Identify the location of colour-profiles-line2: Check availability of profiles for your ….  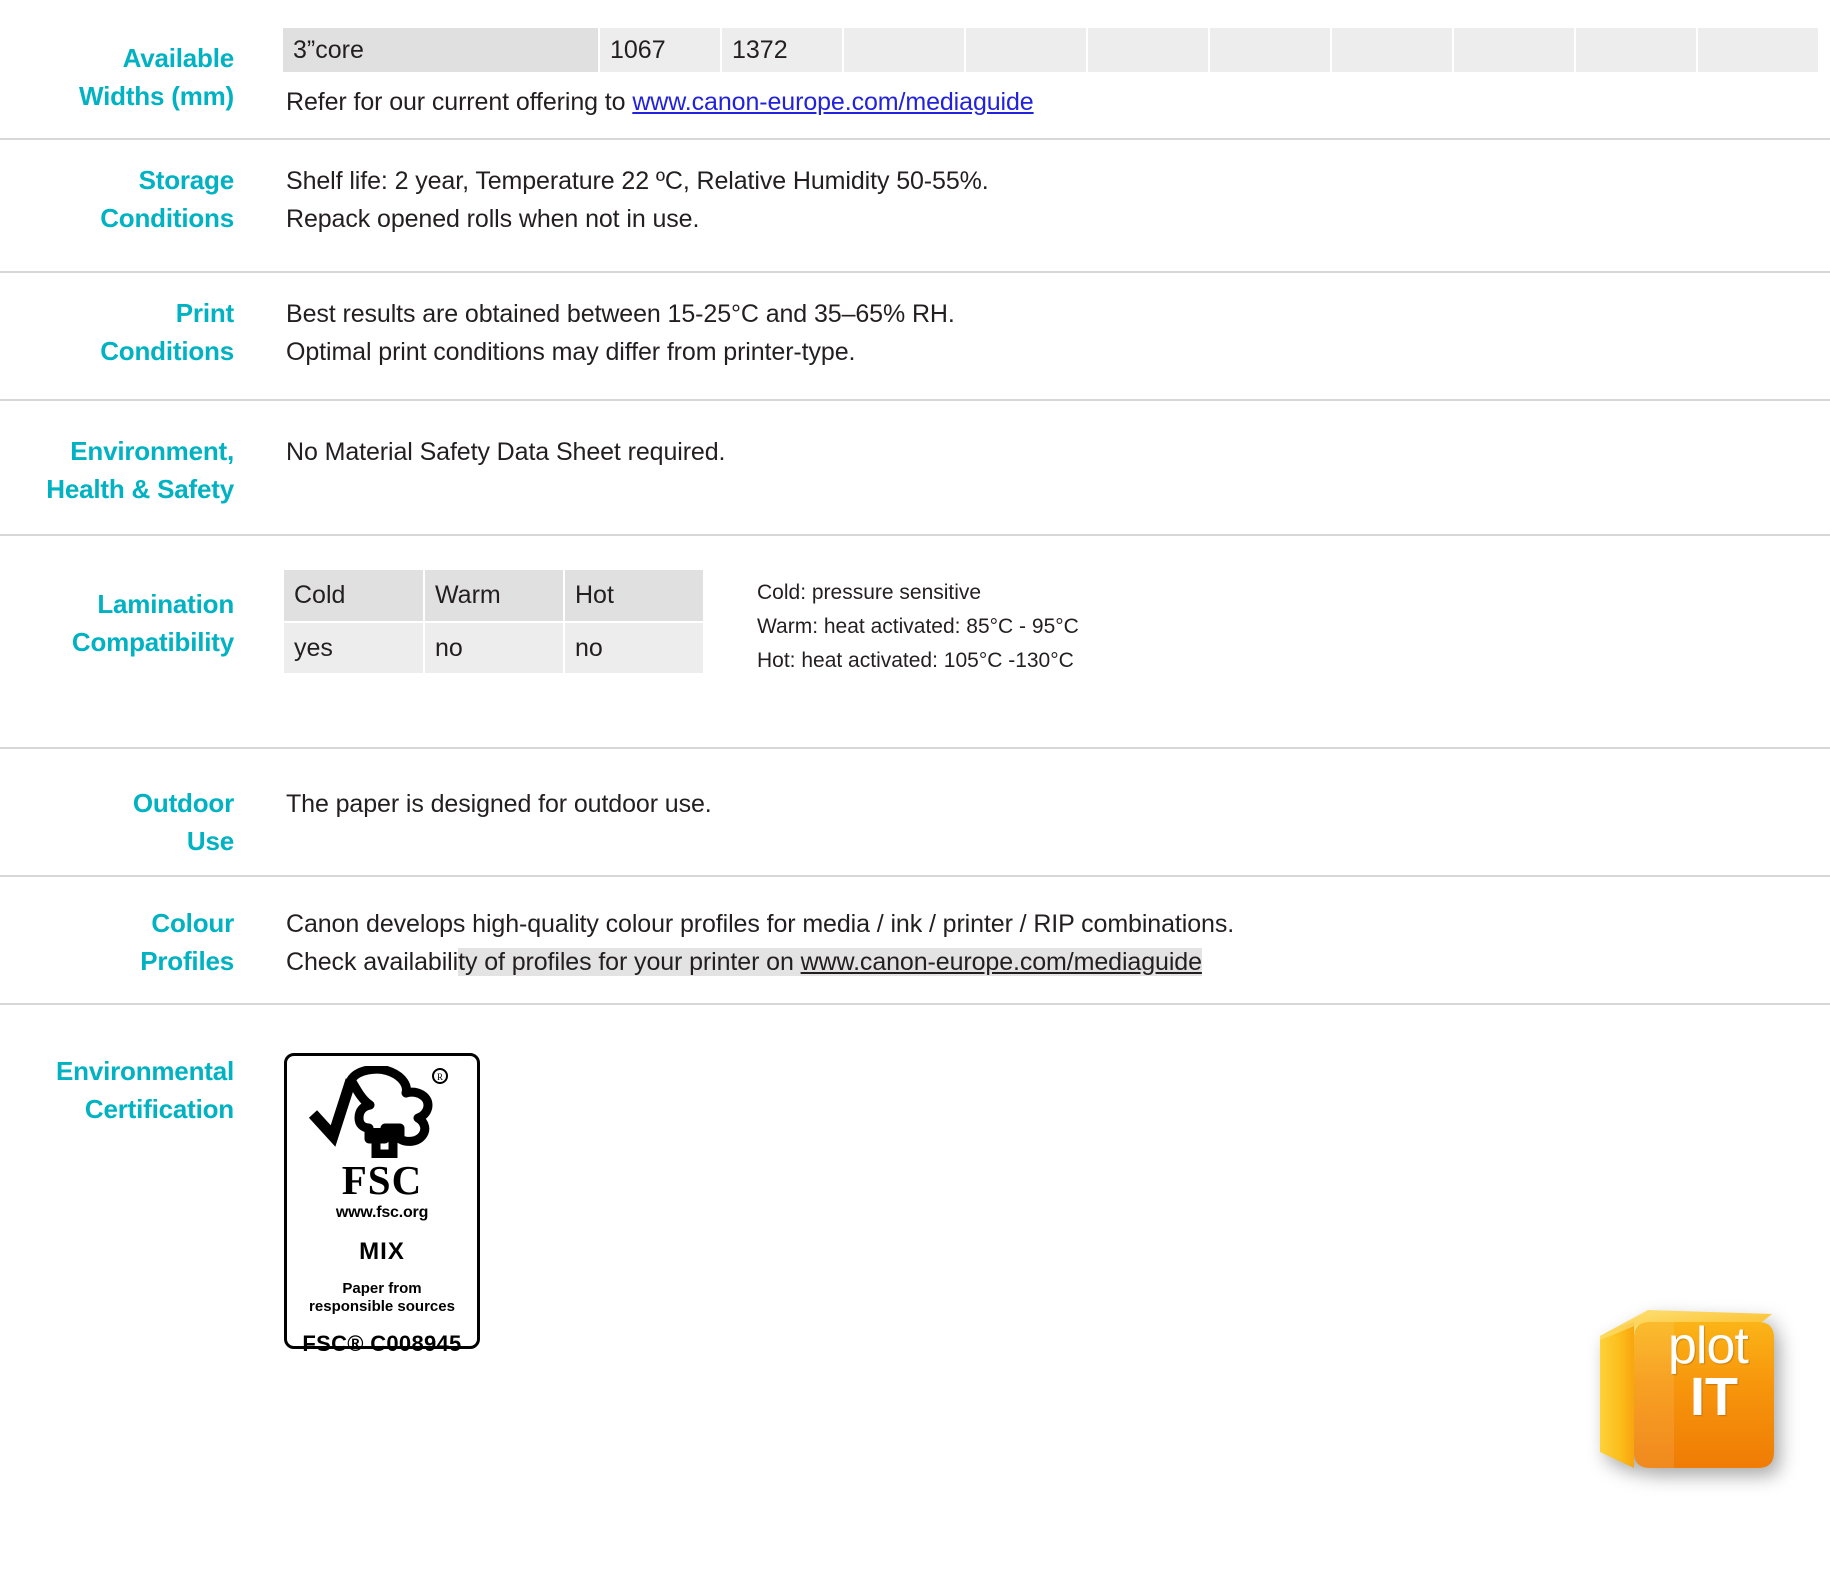
(1058, 962).